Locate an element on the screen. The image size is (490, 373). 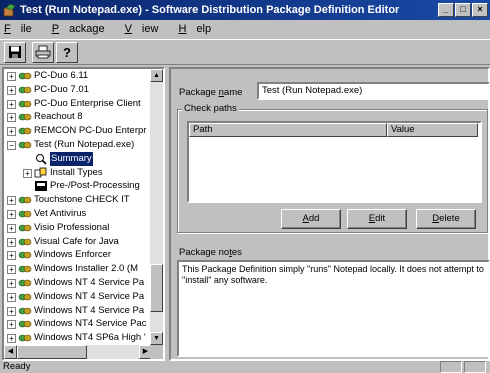
tree-item: + Touchstone CHECK IT is located at coordinates (78, 200).